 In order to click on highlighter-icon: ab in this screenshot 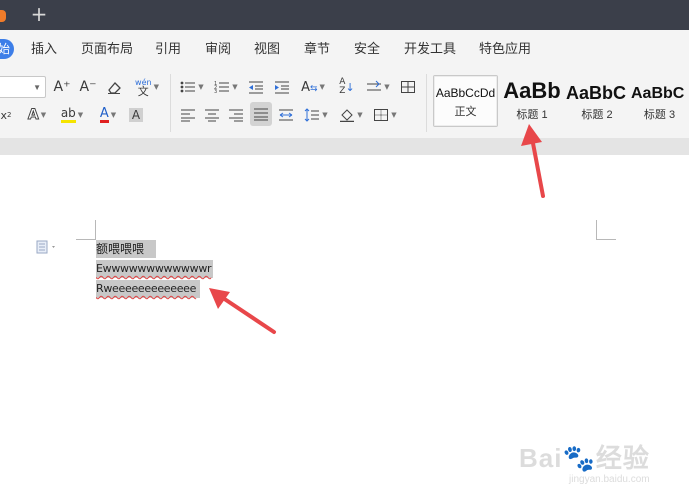, I will do `click(68, 115)`.